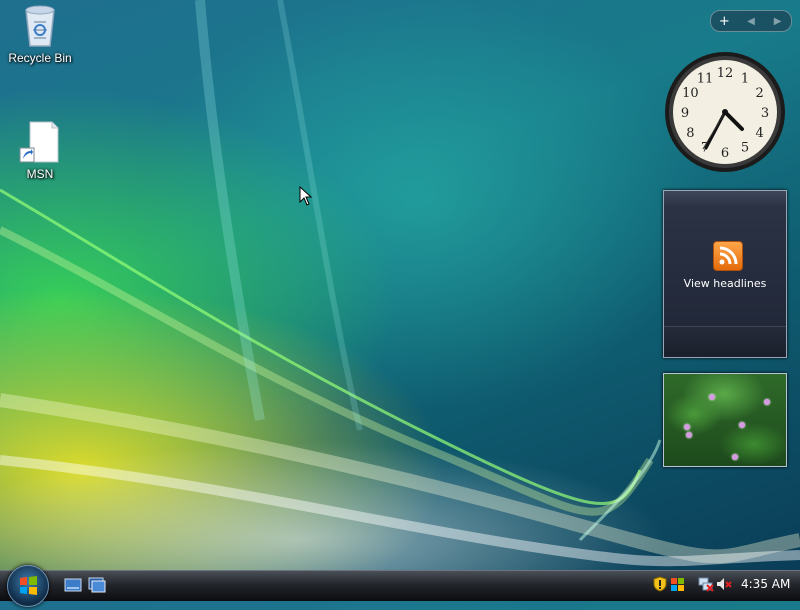 The image size is (800, 610). What do you see at coordinates (97, 585) in the screenshot?
I see `switch-windows-icon` at bounding box center [97, 585].